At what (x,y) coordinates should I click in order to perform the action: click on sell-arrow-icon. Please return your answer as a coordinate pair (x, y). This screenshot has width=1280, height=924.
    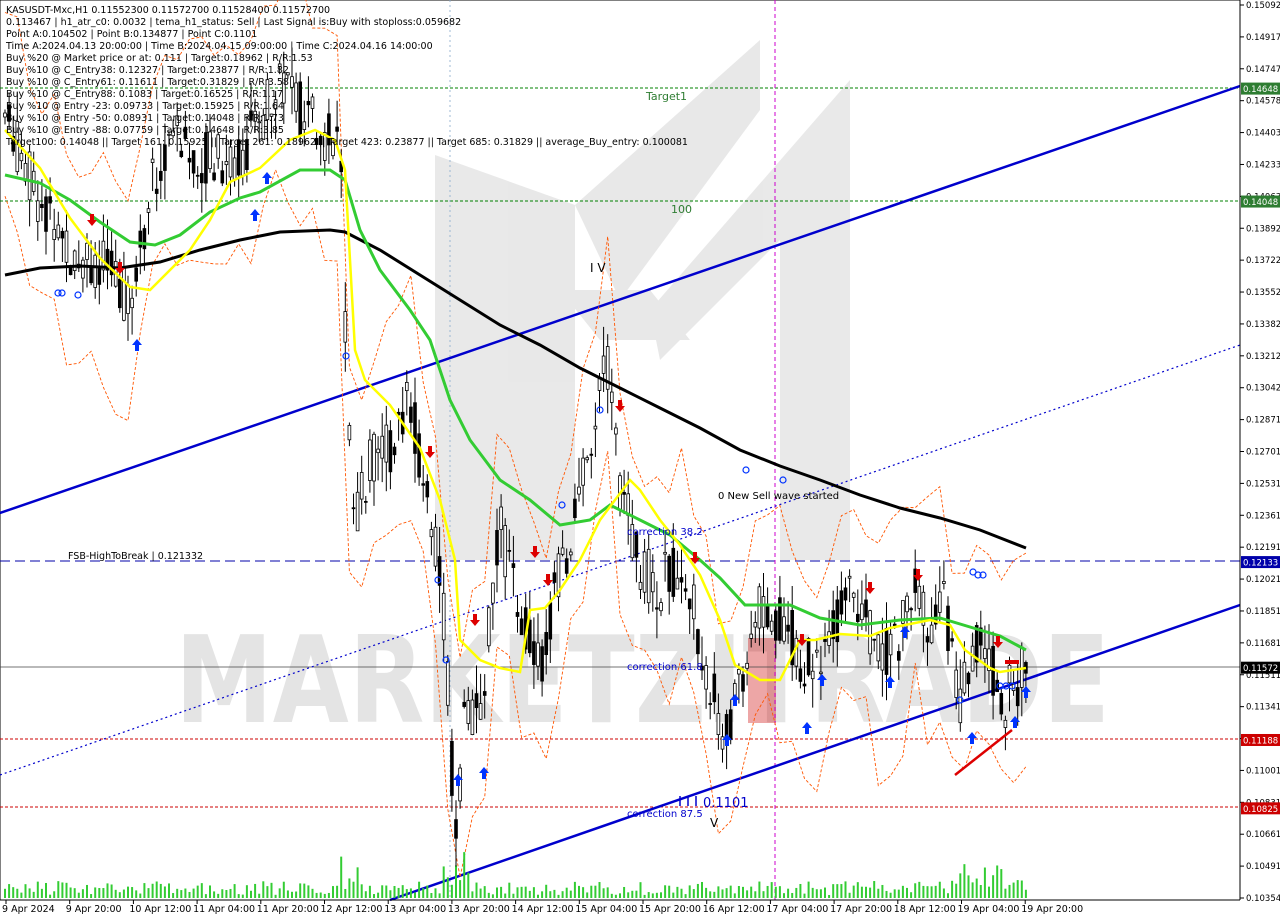
    Looking at the image, I should click on (92, 220).